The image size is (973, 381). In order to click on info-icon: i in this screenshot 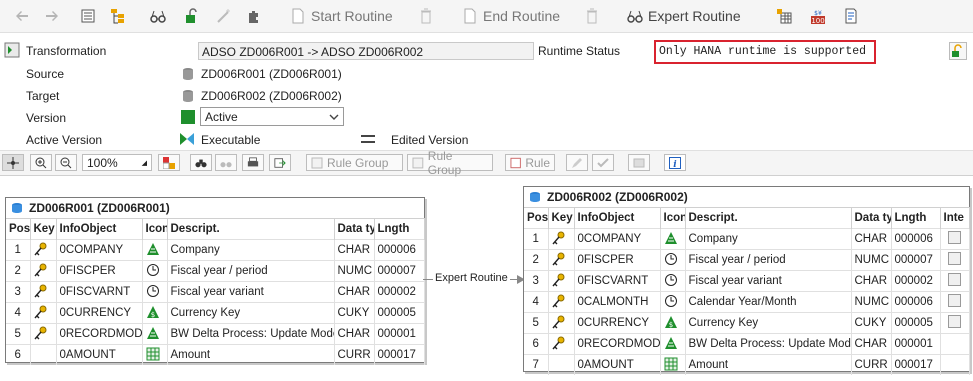, I will do `click(675, 162)`.